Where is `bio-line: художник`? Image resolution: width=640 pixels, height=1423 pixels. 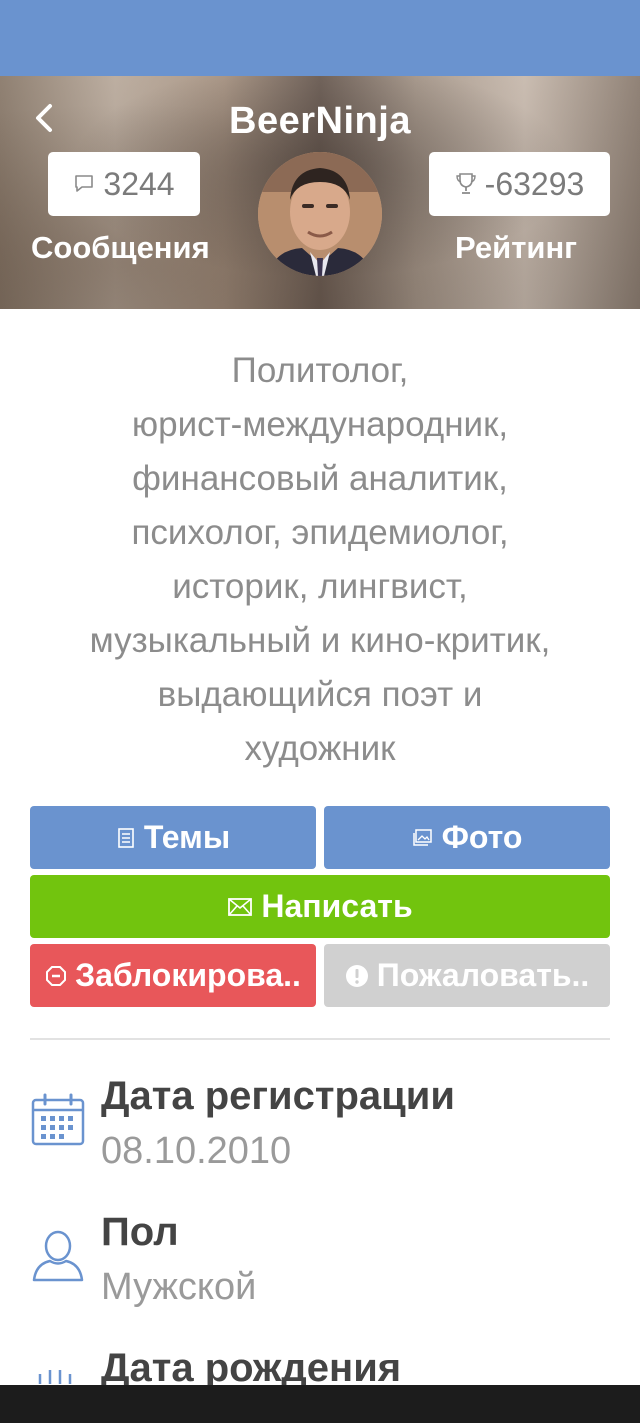 bio-line: художник is located at coordinates (320, 748).